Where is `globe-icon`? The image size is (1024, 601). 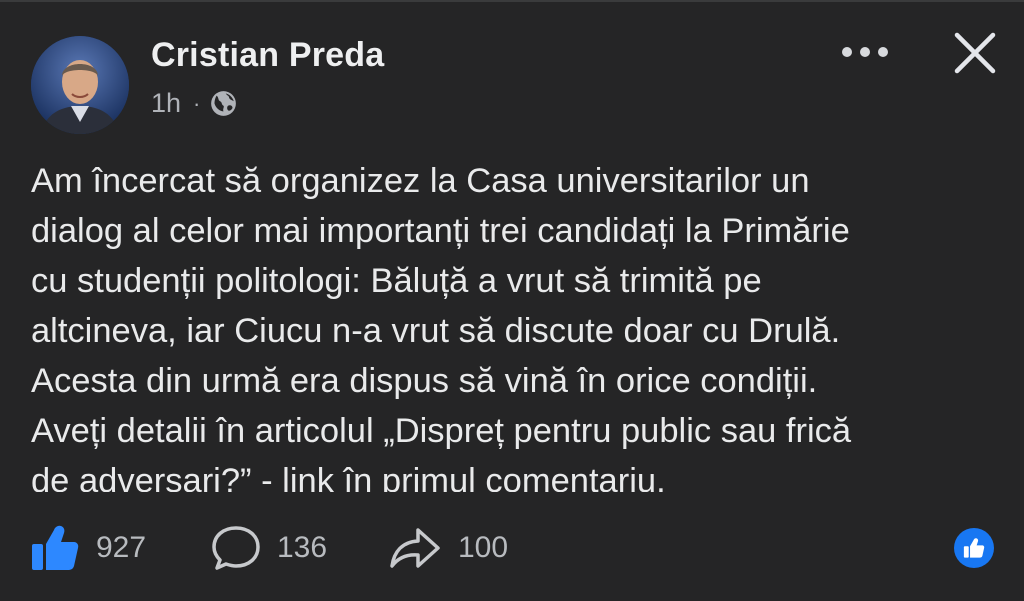 globe-icon is located at coordinates (223, 103).